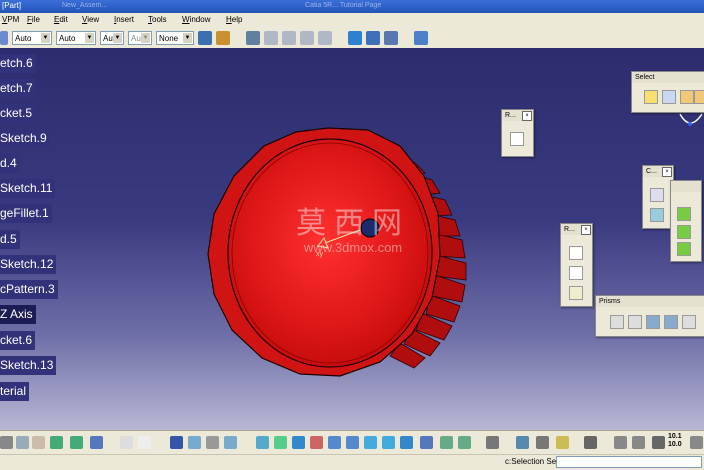 This screenshot has width=704, height=470. I want to click on arrow-icon, so click(696, 442).